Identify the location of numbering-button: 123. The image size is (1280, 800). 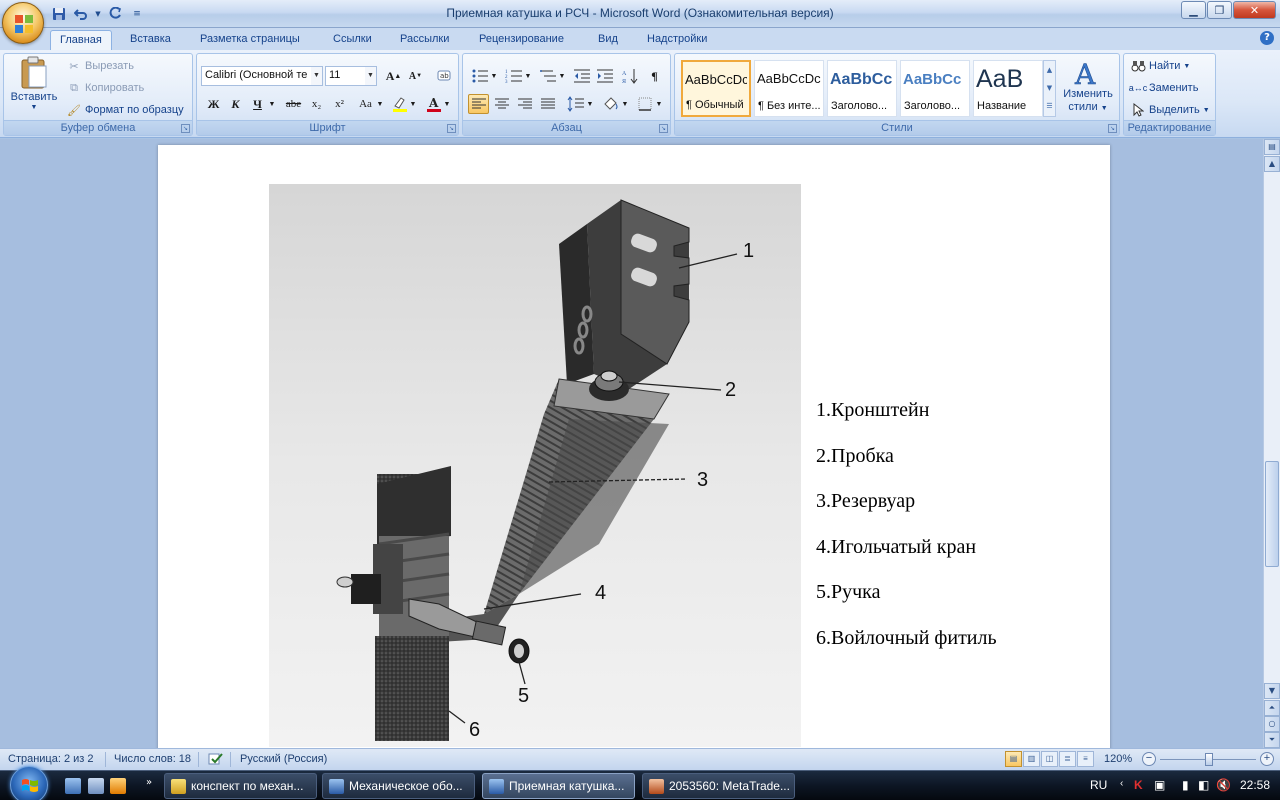
(513, 76).